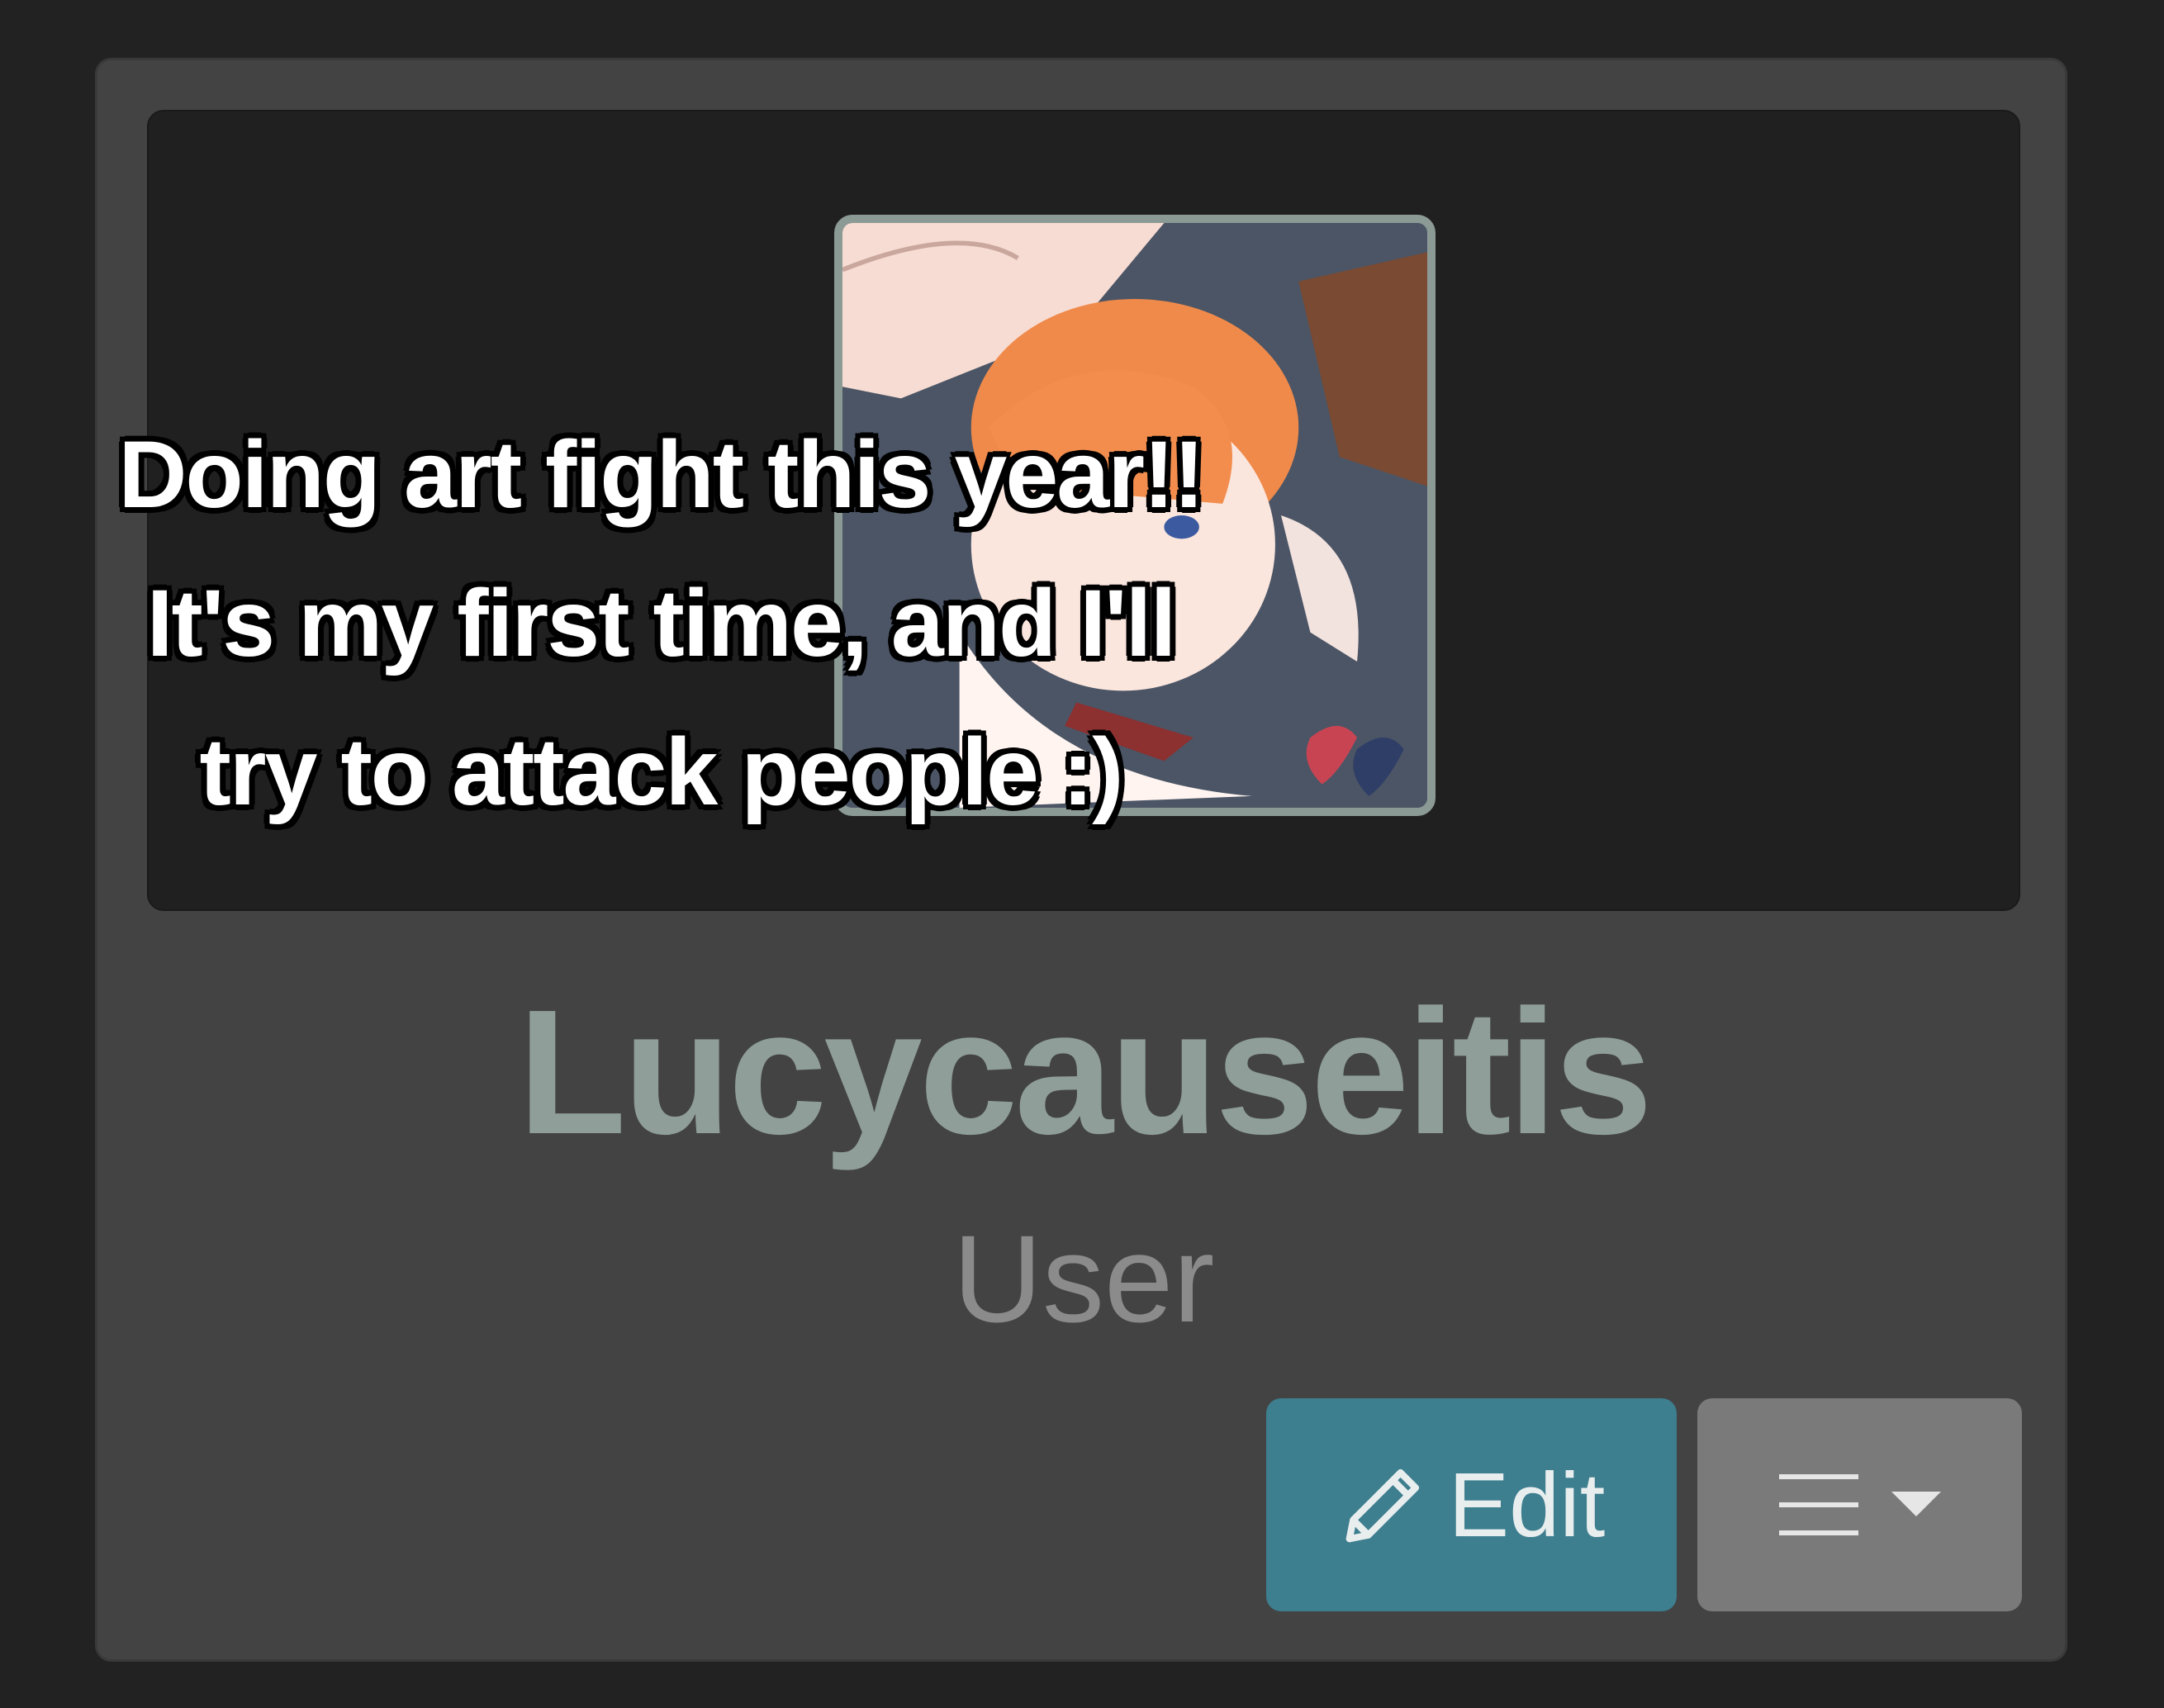 The height and width of the screenshot is (1708, 2164). I want to click on profile-username: Lucycauseitis, so click(1085, 1071).